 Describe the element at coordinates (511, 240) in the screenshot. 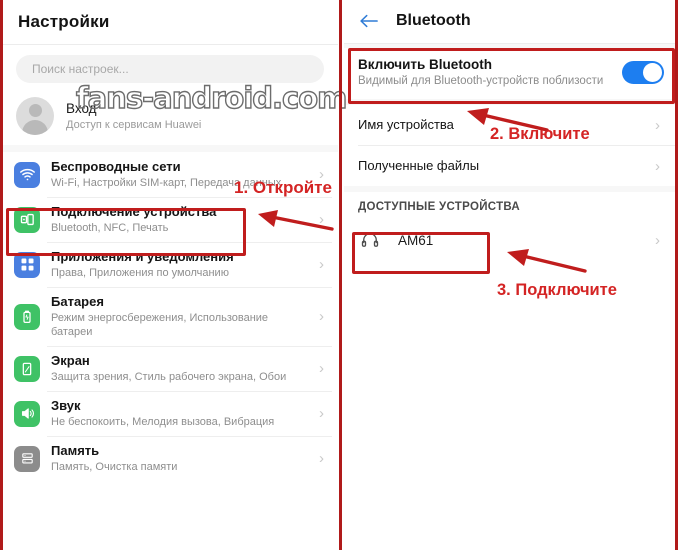

I see `device-row-am61: AM61 ›` at that location.